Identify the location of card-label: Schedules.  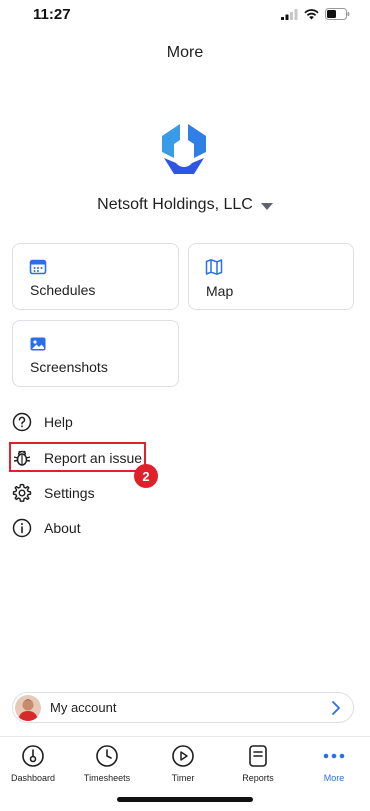
(63, 290).